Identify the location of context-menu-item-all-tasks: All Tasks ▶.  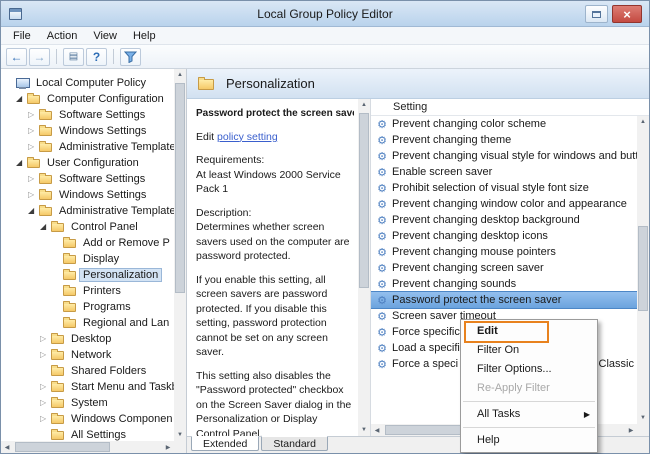
(529, 414).